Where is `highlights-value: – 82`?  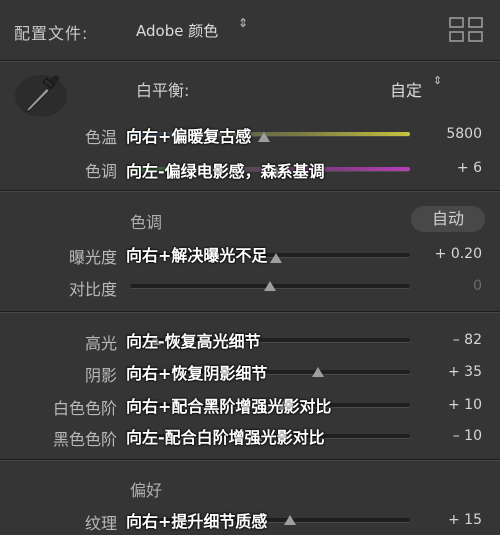 highlights-value: – 82 is located at coordinates (447, 340).